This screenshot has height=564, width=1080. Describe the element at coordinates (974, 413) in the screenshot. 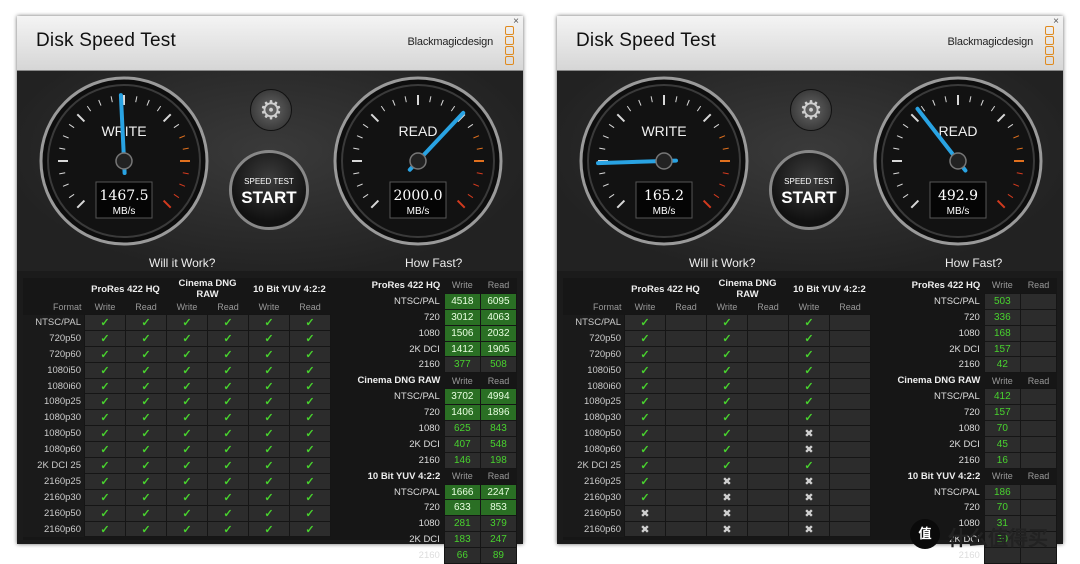

I see `table-row: 720 157` at that location.